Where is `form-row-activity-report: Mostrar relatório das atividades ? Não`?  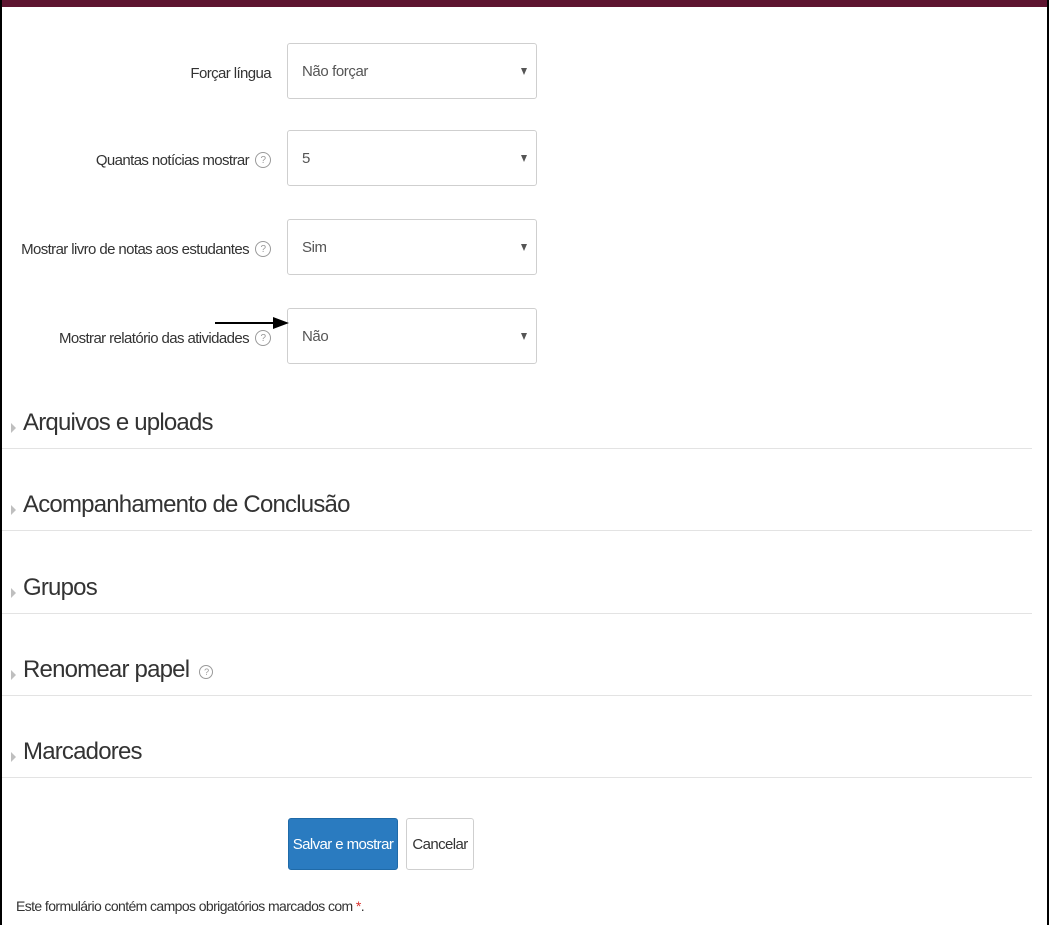 form-row-activity-report: Mostrar relatório das atividades ? Não is located at coordinates (524, 338).